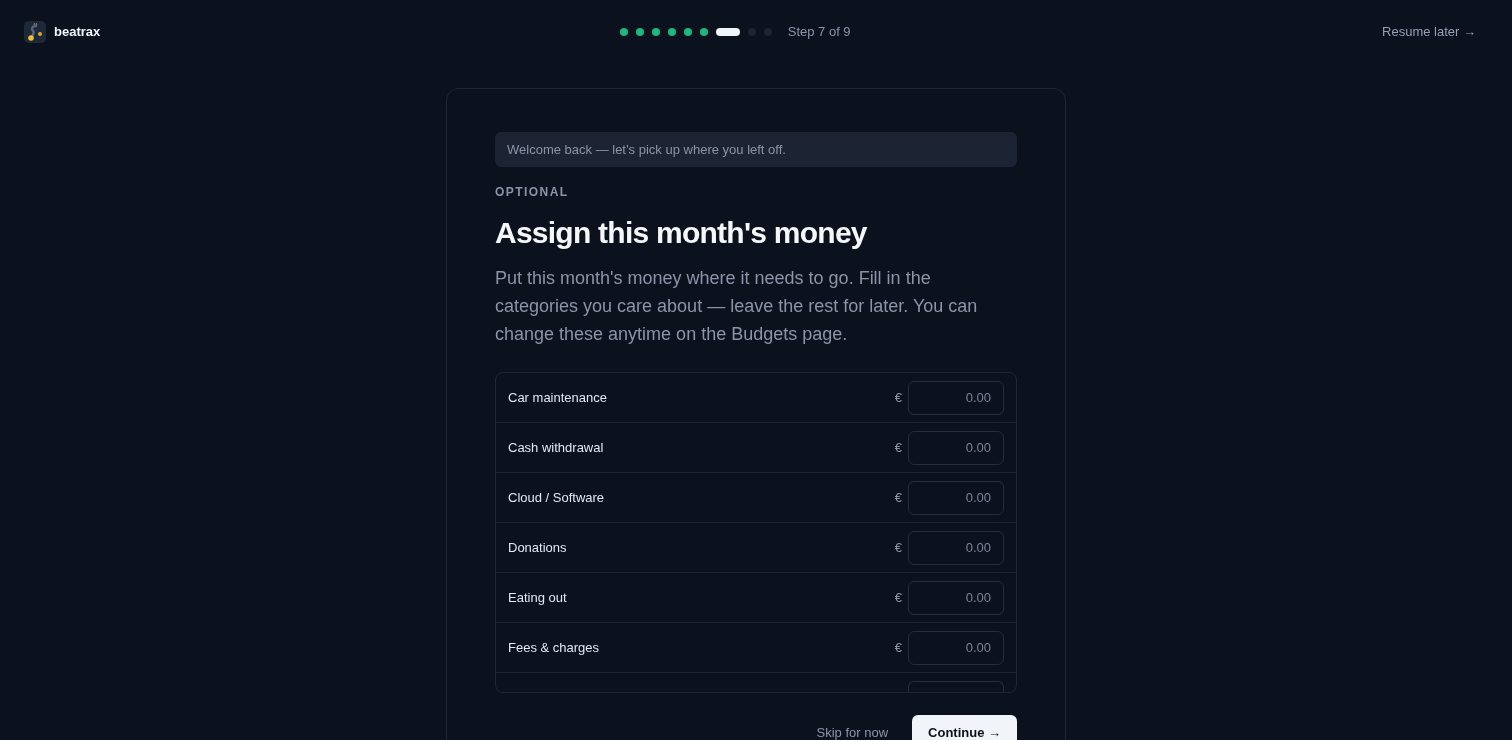 This screenshot has width=1512, height=740. Describe the element at coordinates (554, 647) in the screenshot. I see `category-label: Fees & charges` at that location.